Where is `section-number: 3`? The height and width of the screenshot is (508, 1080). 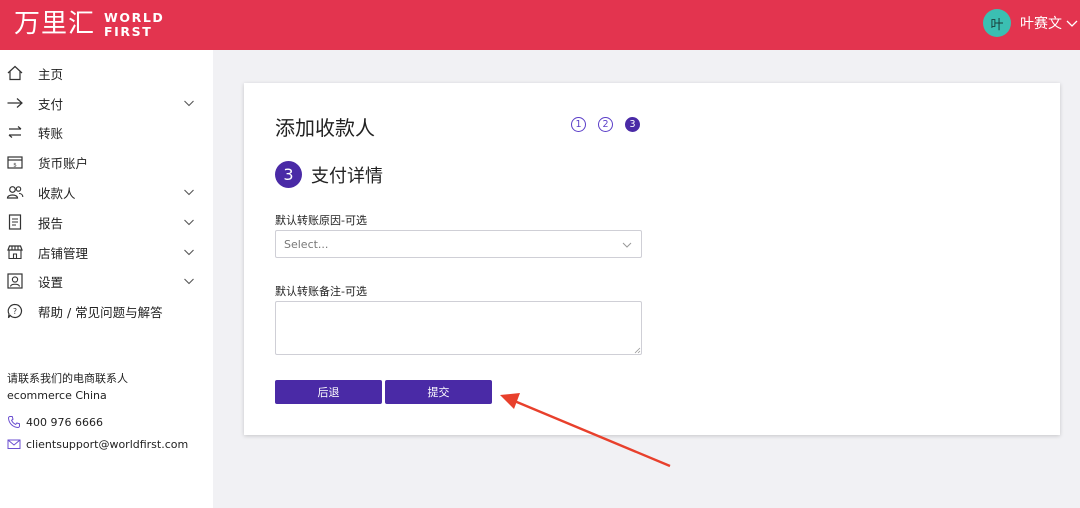
section-number: 3 is located at coordinates (288, 174).